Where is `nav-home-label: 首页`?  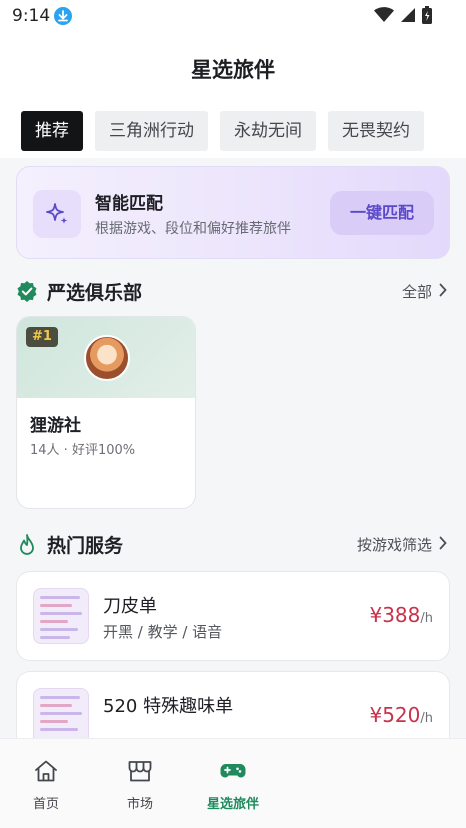
nav-home-label: 首页 is located at coordinates (45, 804).